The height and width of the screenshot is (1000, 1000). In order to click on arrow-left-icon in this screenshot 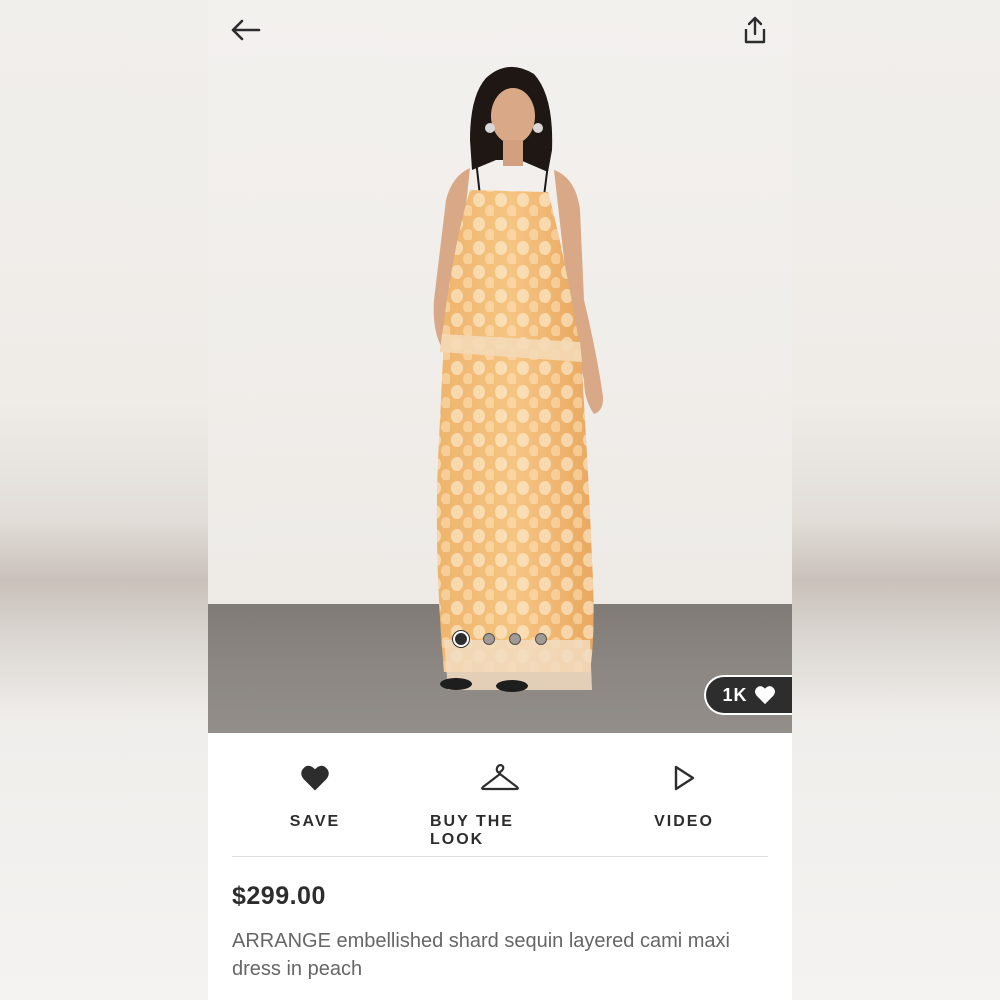, I will do `click(246, 30)`.